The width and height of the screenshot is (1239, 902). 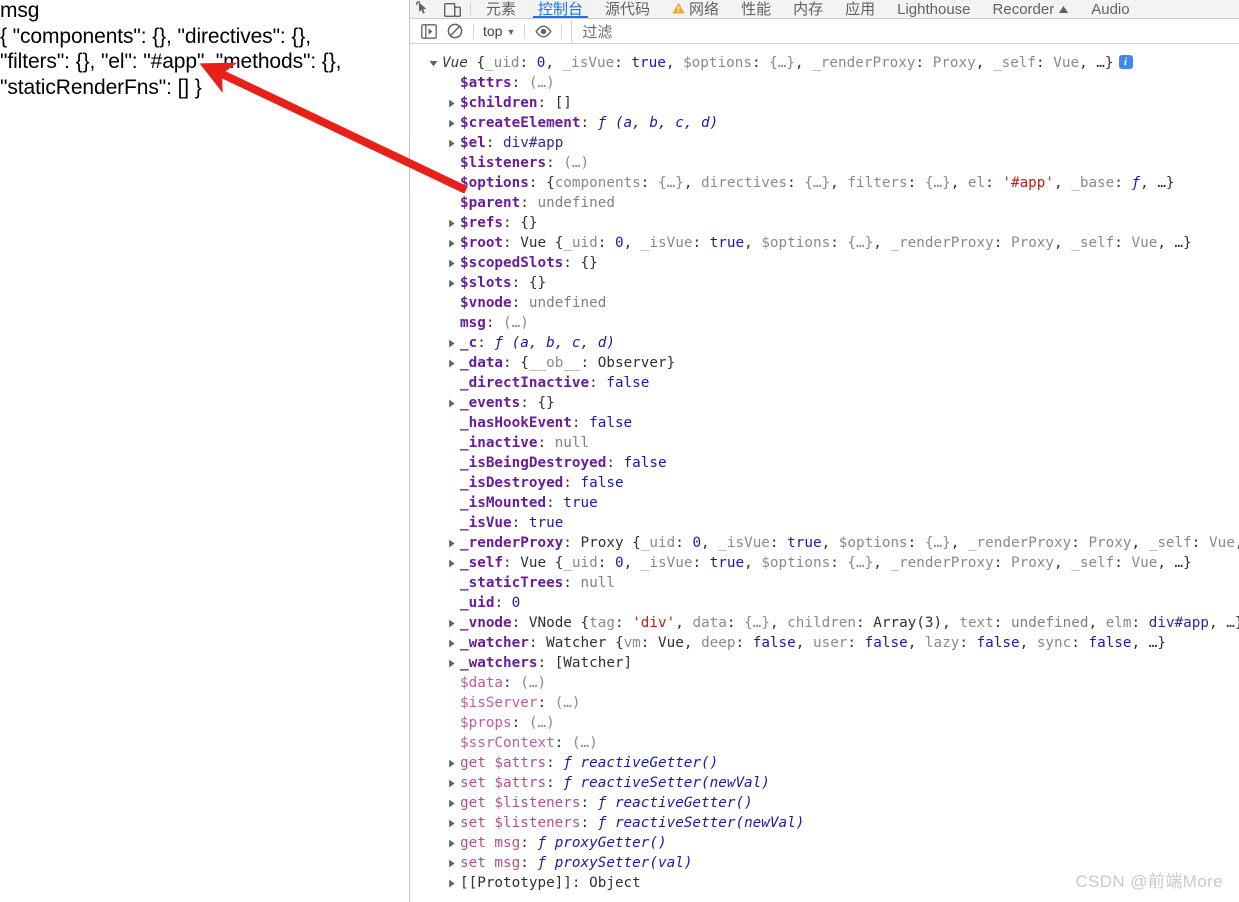 What do you see at coordinates (942, 643) in the screenshot?
I see `console-token: lazy` at bounding box center [942, 643].